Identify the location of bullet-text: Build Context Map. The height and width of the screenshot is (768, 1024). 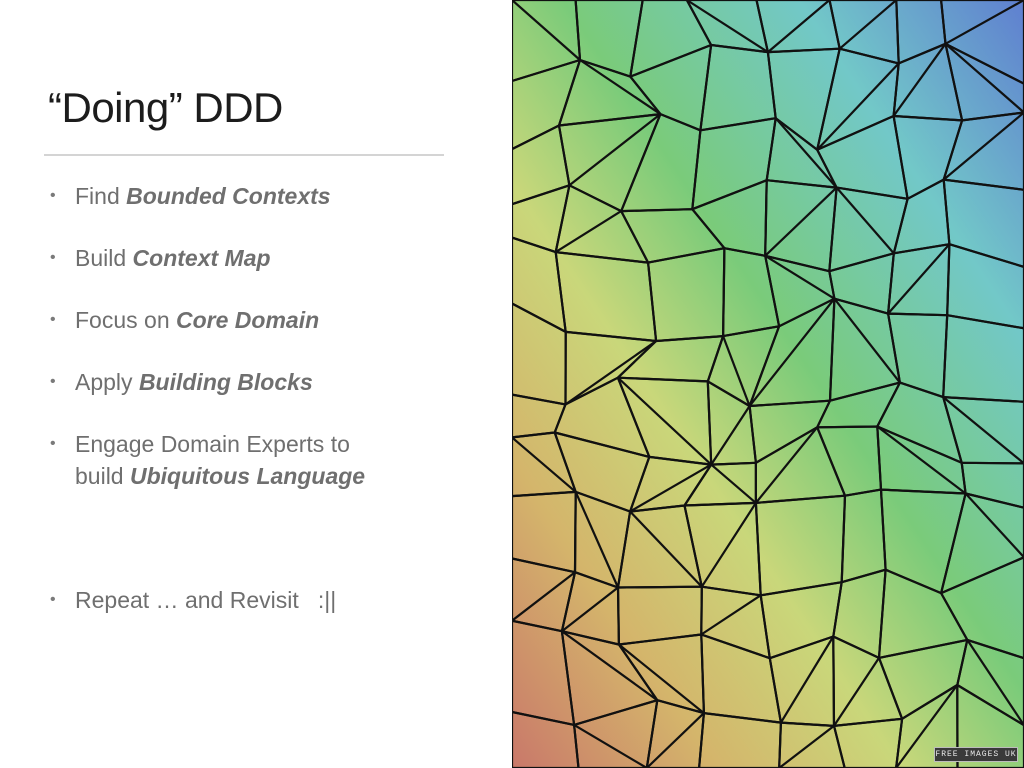
(280, 258).